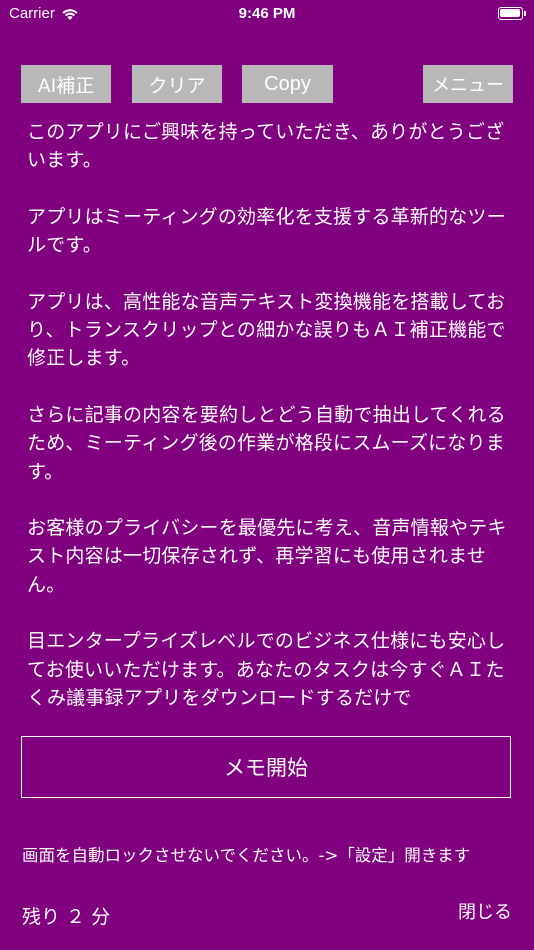 The image size is (534, 950). I want to click on start-memo-button: メモ開始, so click(266, 767).